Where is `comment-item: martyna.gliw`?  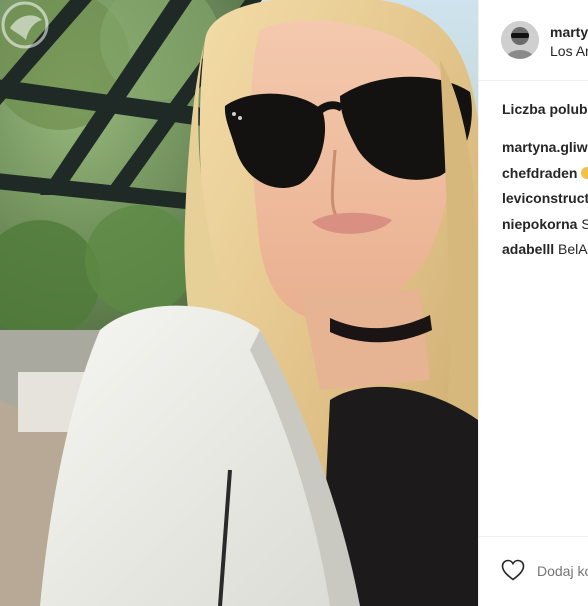 comment-item: martyna.gliw is located at coordinates (545, 152).